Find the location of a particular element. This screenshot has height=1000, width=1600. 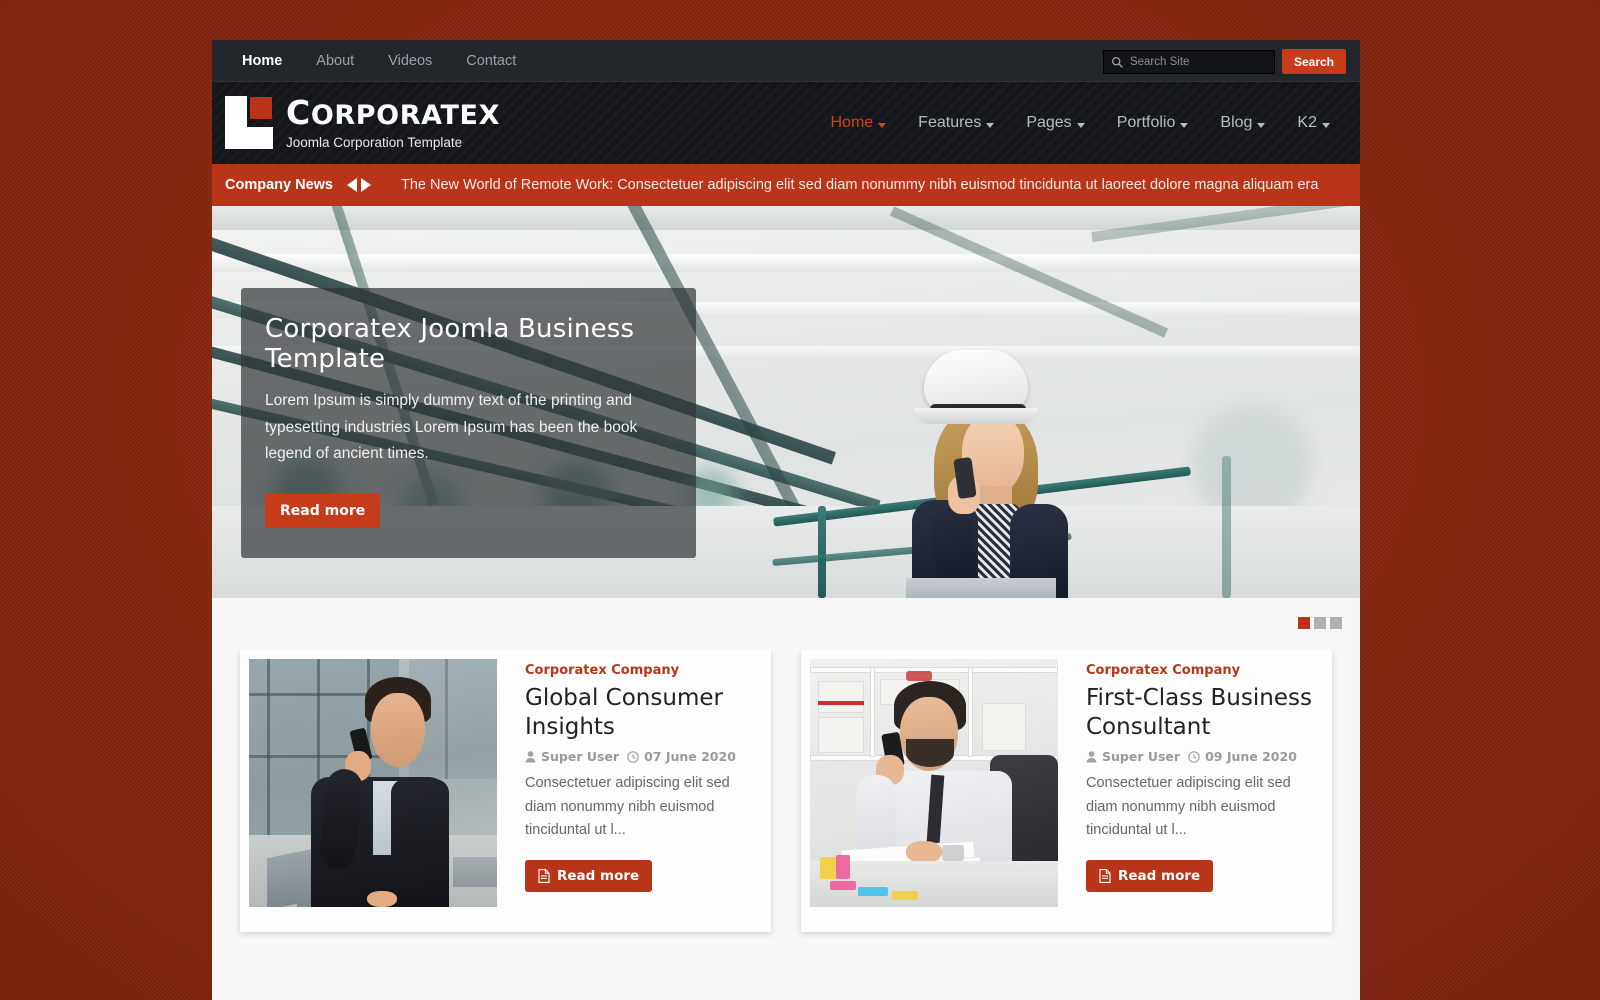

search-icon is located at coordinates (1117, 62).